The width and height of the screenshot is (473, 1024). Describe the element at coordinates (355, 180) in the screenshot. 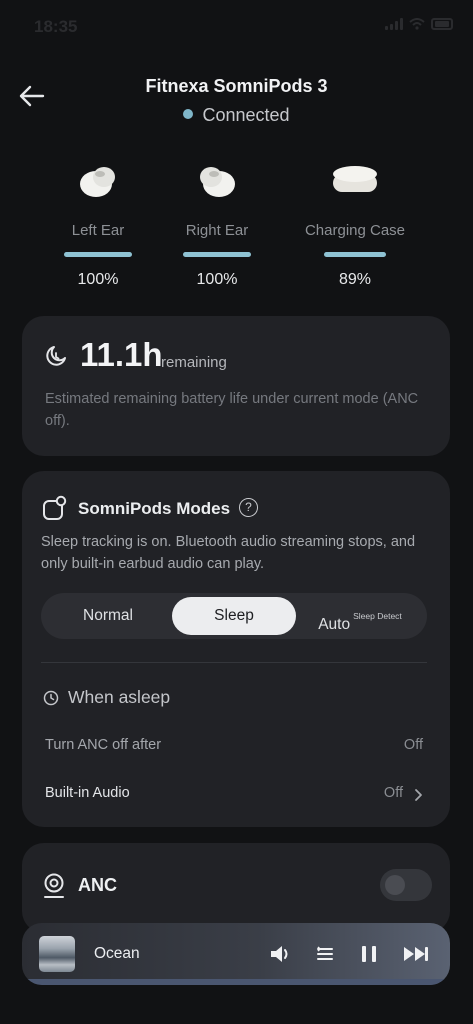

I see `charging-case-icon` at that location.